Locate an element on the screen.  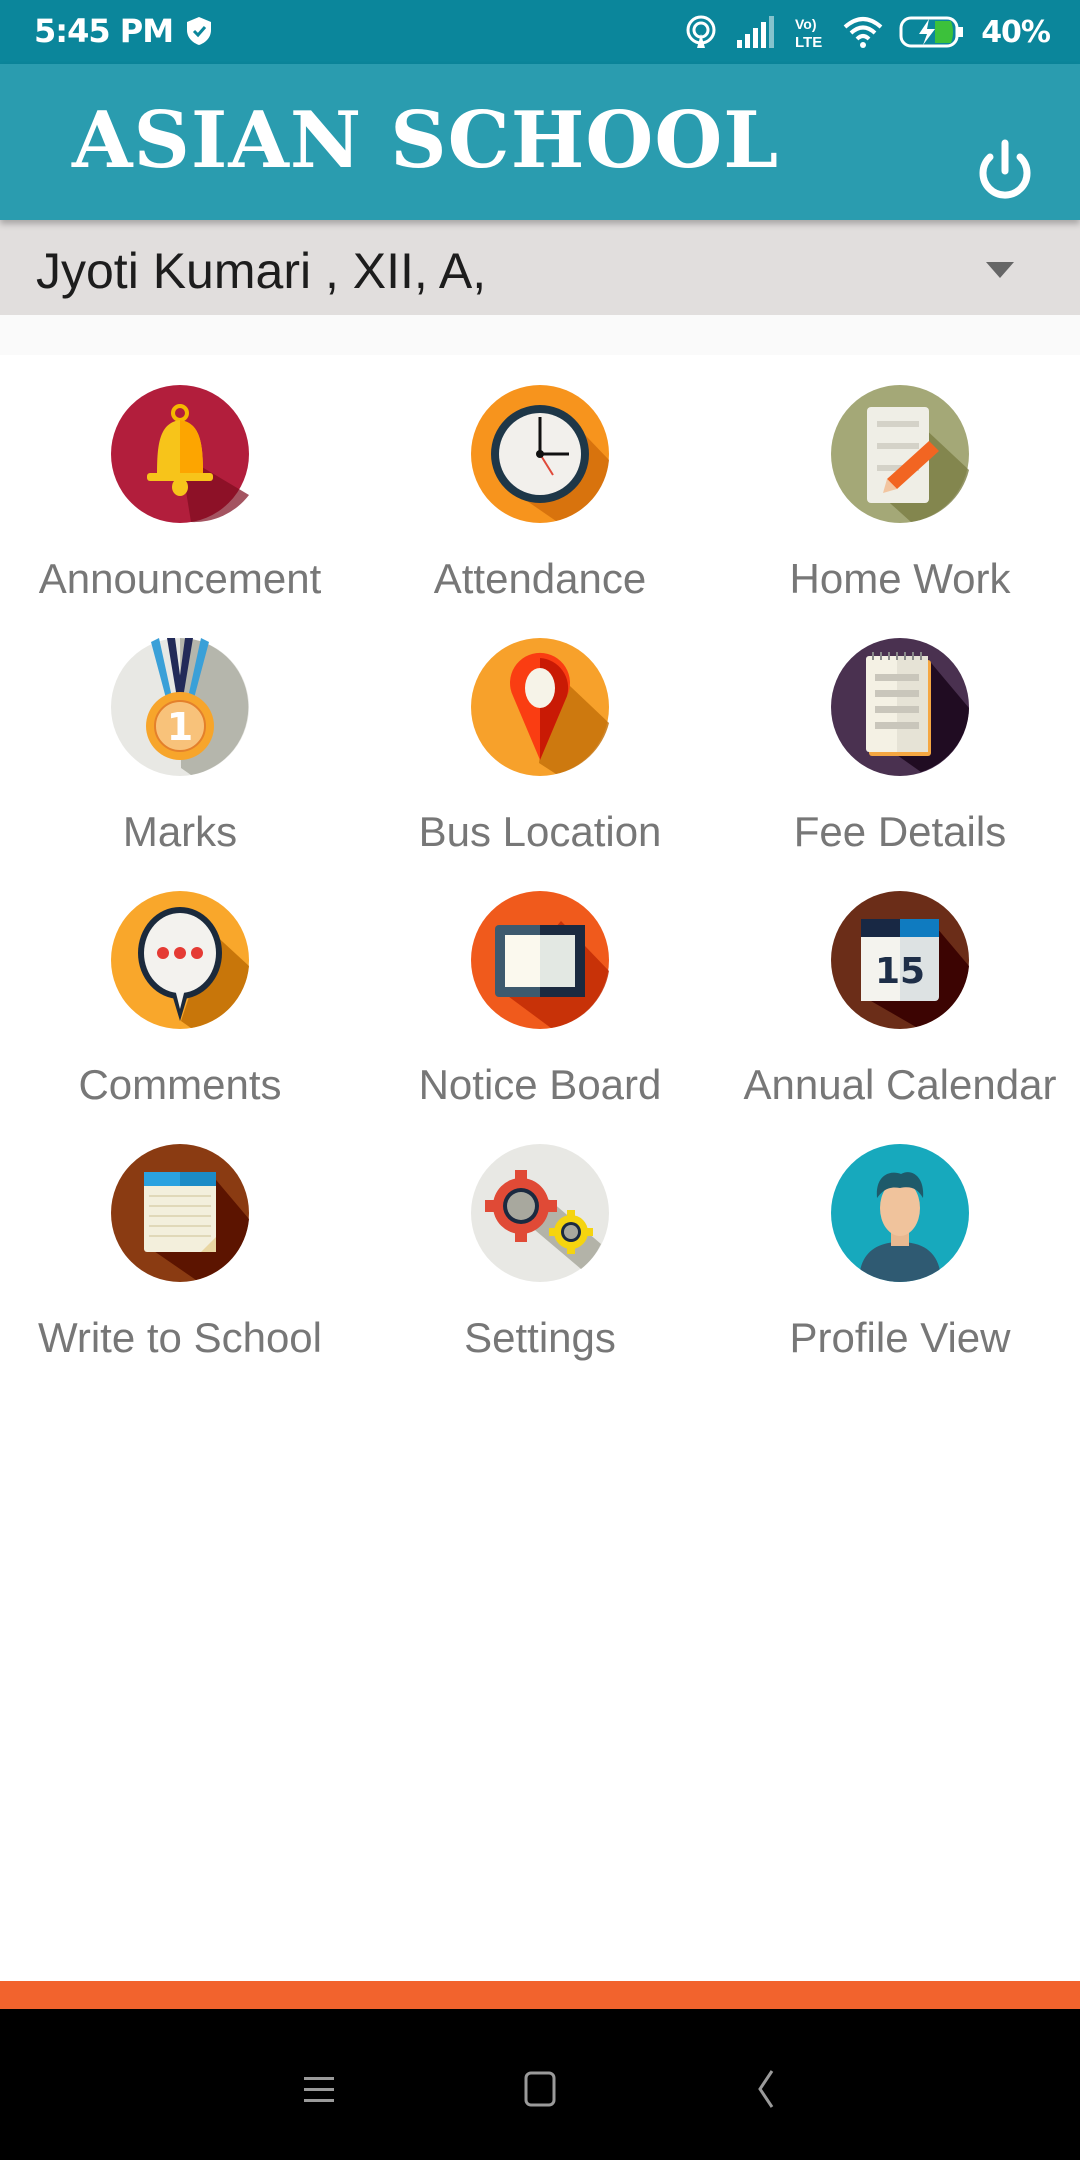
power-icon is located at coordinates (1005, 172).